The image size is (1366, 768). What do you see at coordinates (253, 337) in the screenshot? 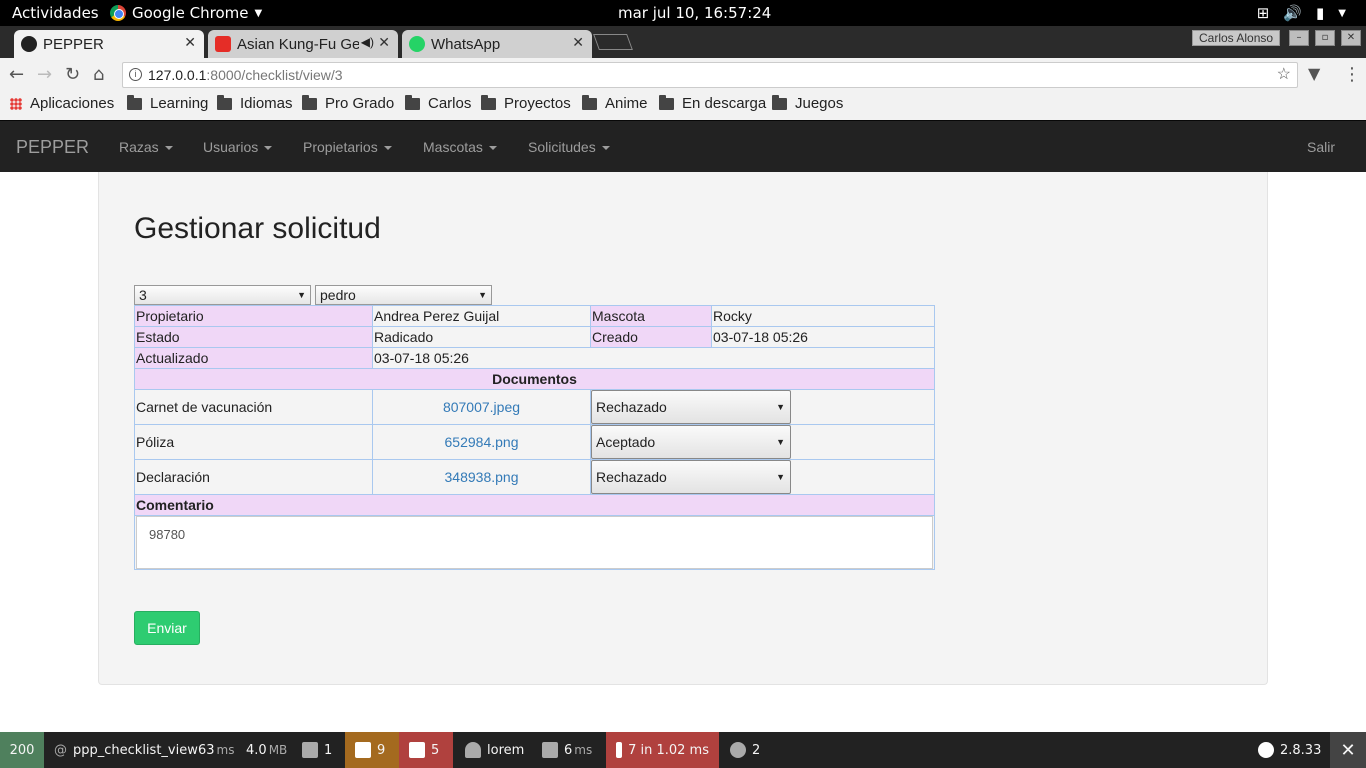
I see `status-label: Estado` at bounding box center [253, 337].